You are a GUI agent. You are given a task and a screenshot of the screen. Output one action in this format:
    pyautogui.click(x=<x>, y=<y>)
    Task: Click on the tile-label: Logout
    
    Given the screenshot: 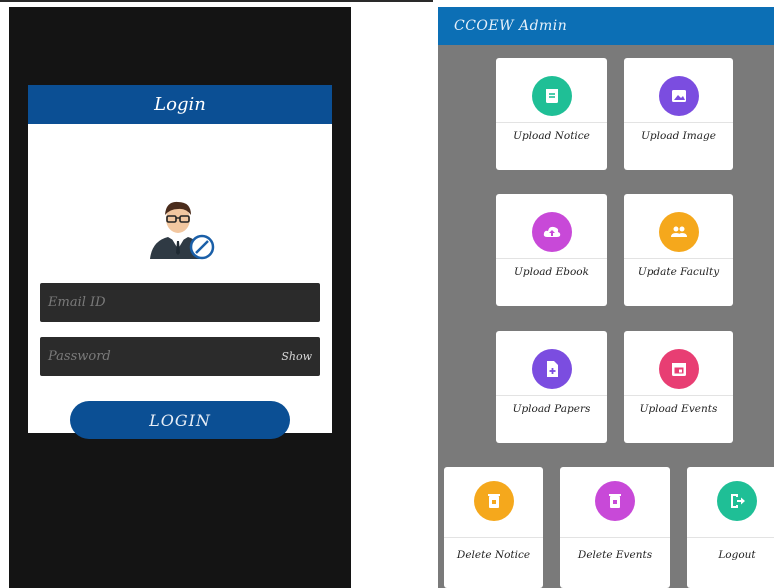 What is the action you would take?
    pyautogui.click(x=737, y=555)
    